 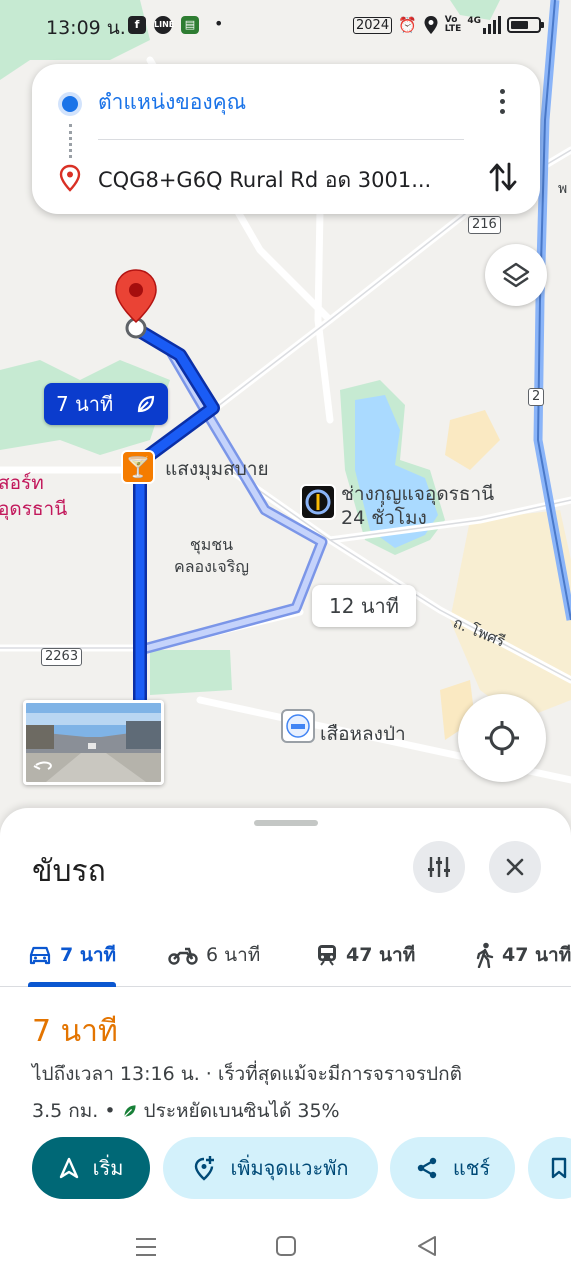 I want to click on road-shield-2: 2, so click(x=536, y=397).